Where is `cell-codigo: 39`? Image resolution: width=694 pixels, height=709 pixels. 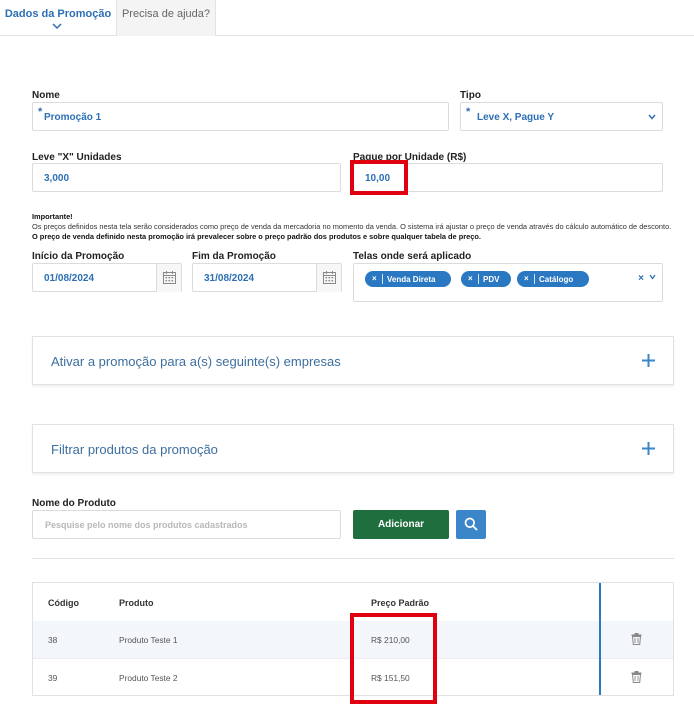 cell-codigo: 39 is located at coordinates (53, 678).